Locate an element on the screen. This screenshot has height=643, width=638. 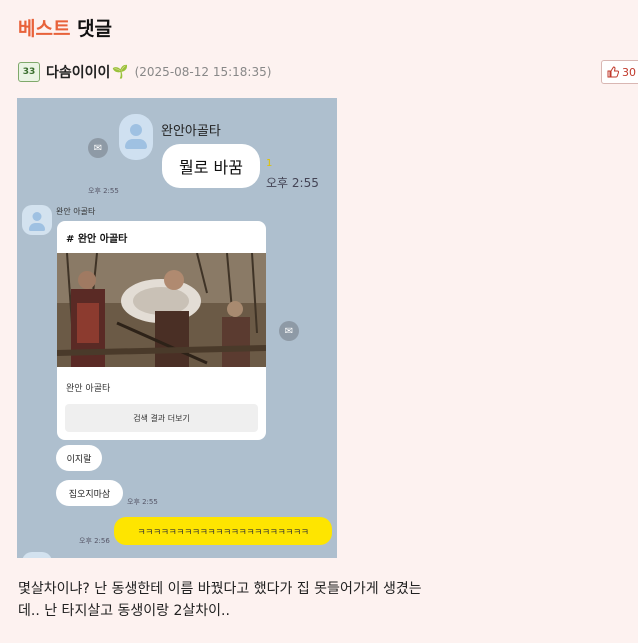
more-results-button: 검색 결과 더보기 is located at coordinates (161, 418).